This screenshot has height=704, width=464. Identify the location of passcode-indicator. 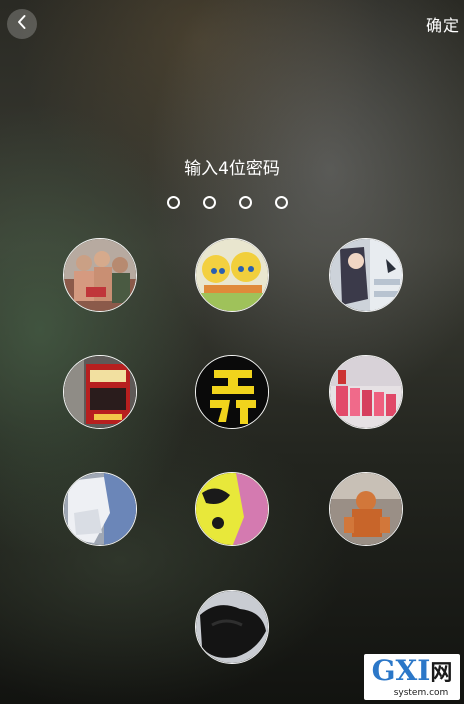
(227, 202).